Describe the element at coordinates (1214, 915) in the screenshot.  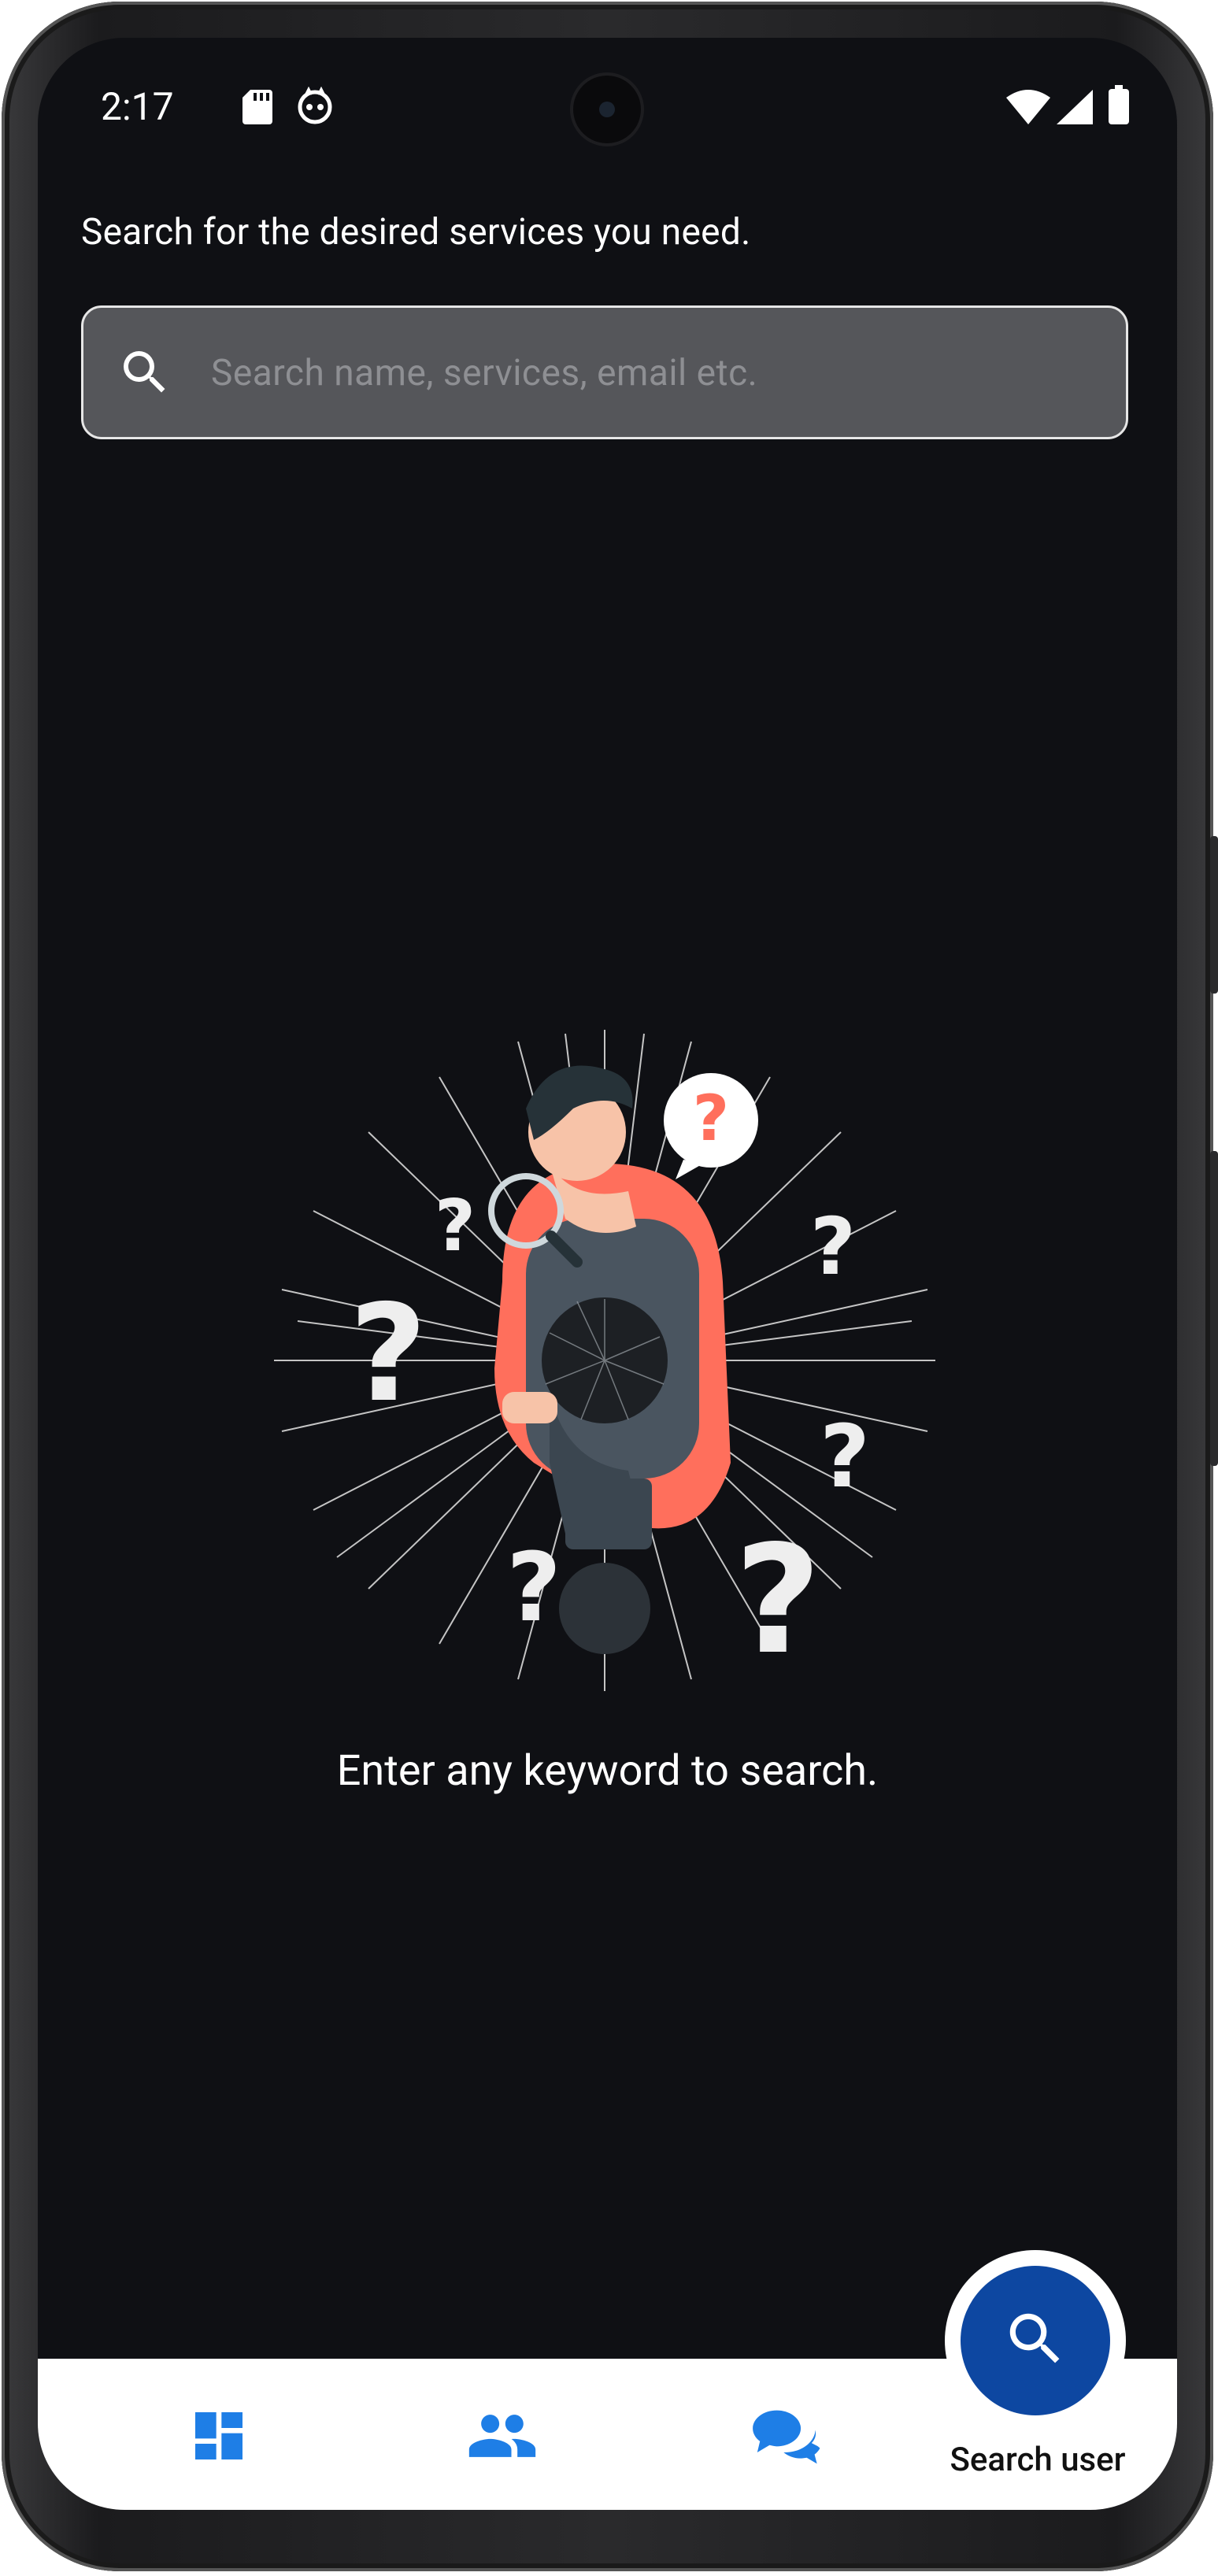
I see `power-button` at that location.